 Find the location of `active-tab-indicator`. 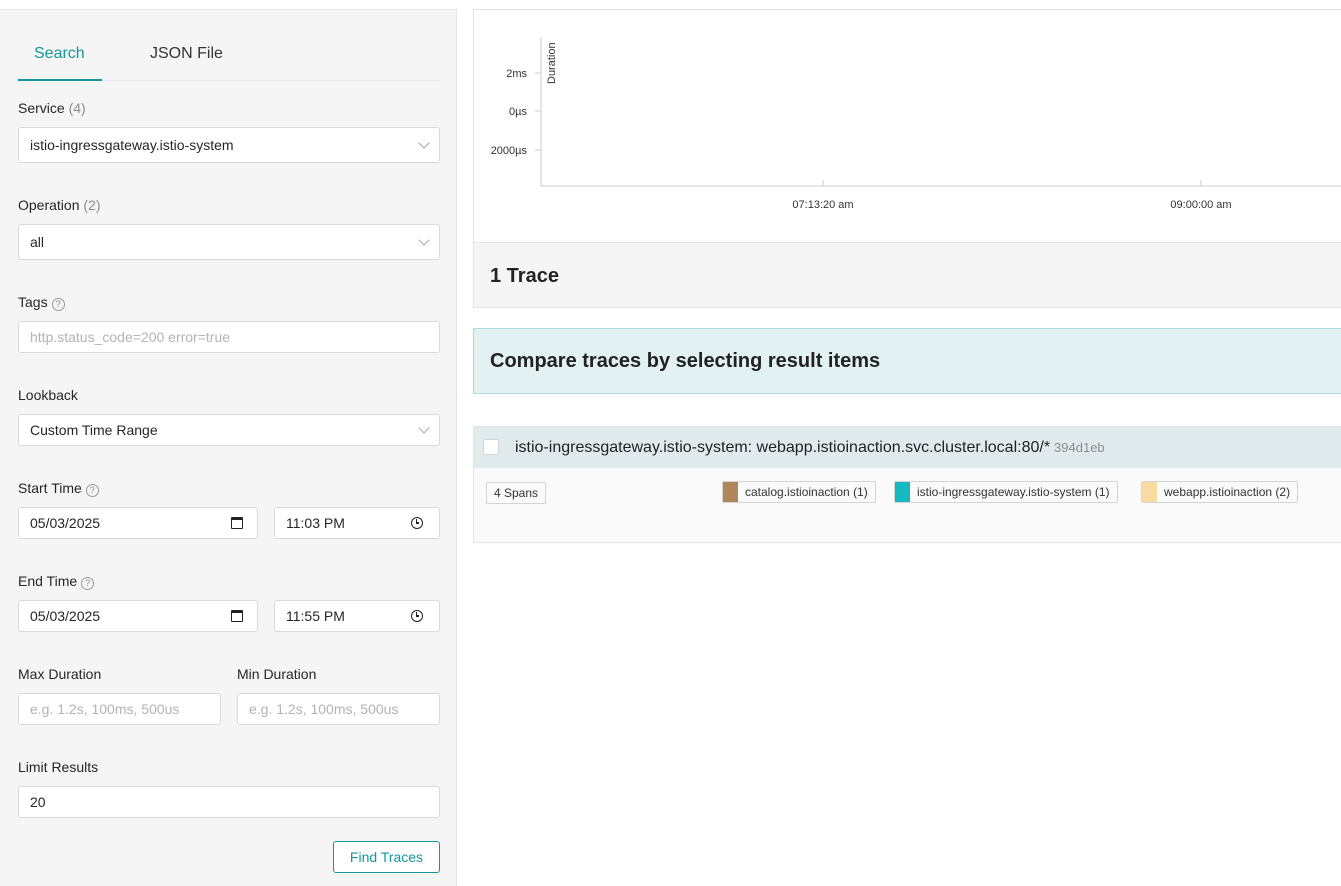

active-tab-indicator is located at coordinates (60, 80).